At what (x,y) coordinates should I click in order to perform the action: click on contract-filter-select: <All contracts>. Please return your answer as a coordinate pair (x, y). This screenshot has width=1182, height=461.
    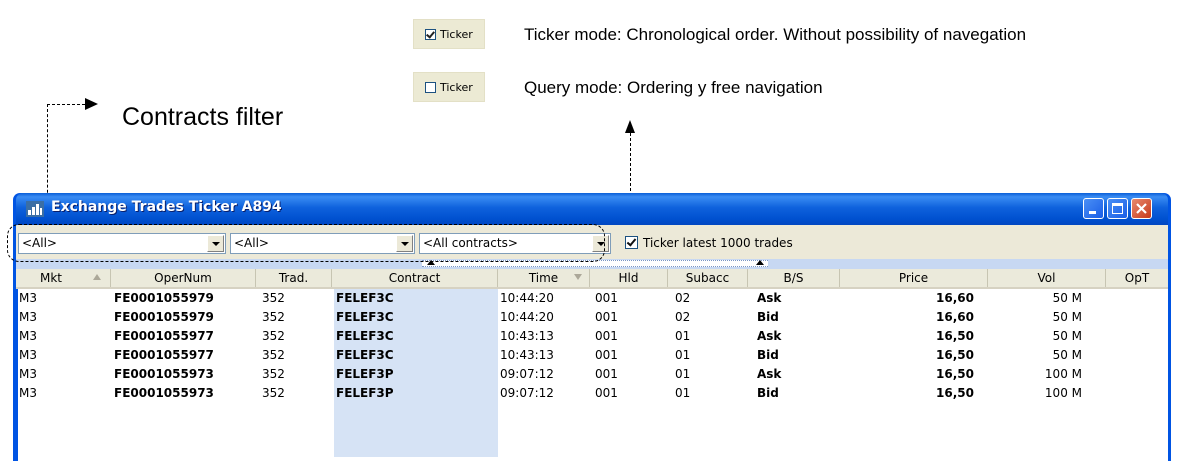
    Looking at the image, I should click on (515, 243).